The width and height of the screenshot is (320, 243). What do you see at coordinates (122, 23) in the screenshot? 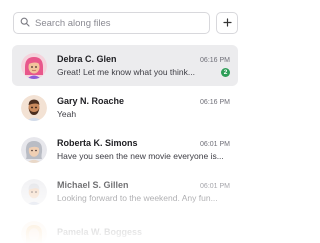
I see `search-input` at bounding box center [122, 23].